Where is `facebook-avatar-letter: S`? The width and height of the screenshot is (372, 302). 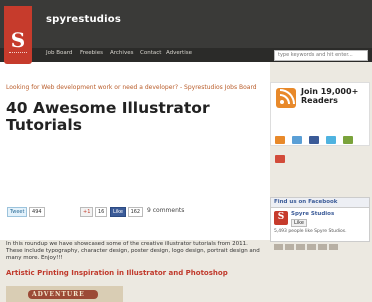
facebook-avatar-letter: S is located at coordinates (281, 217).